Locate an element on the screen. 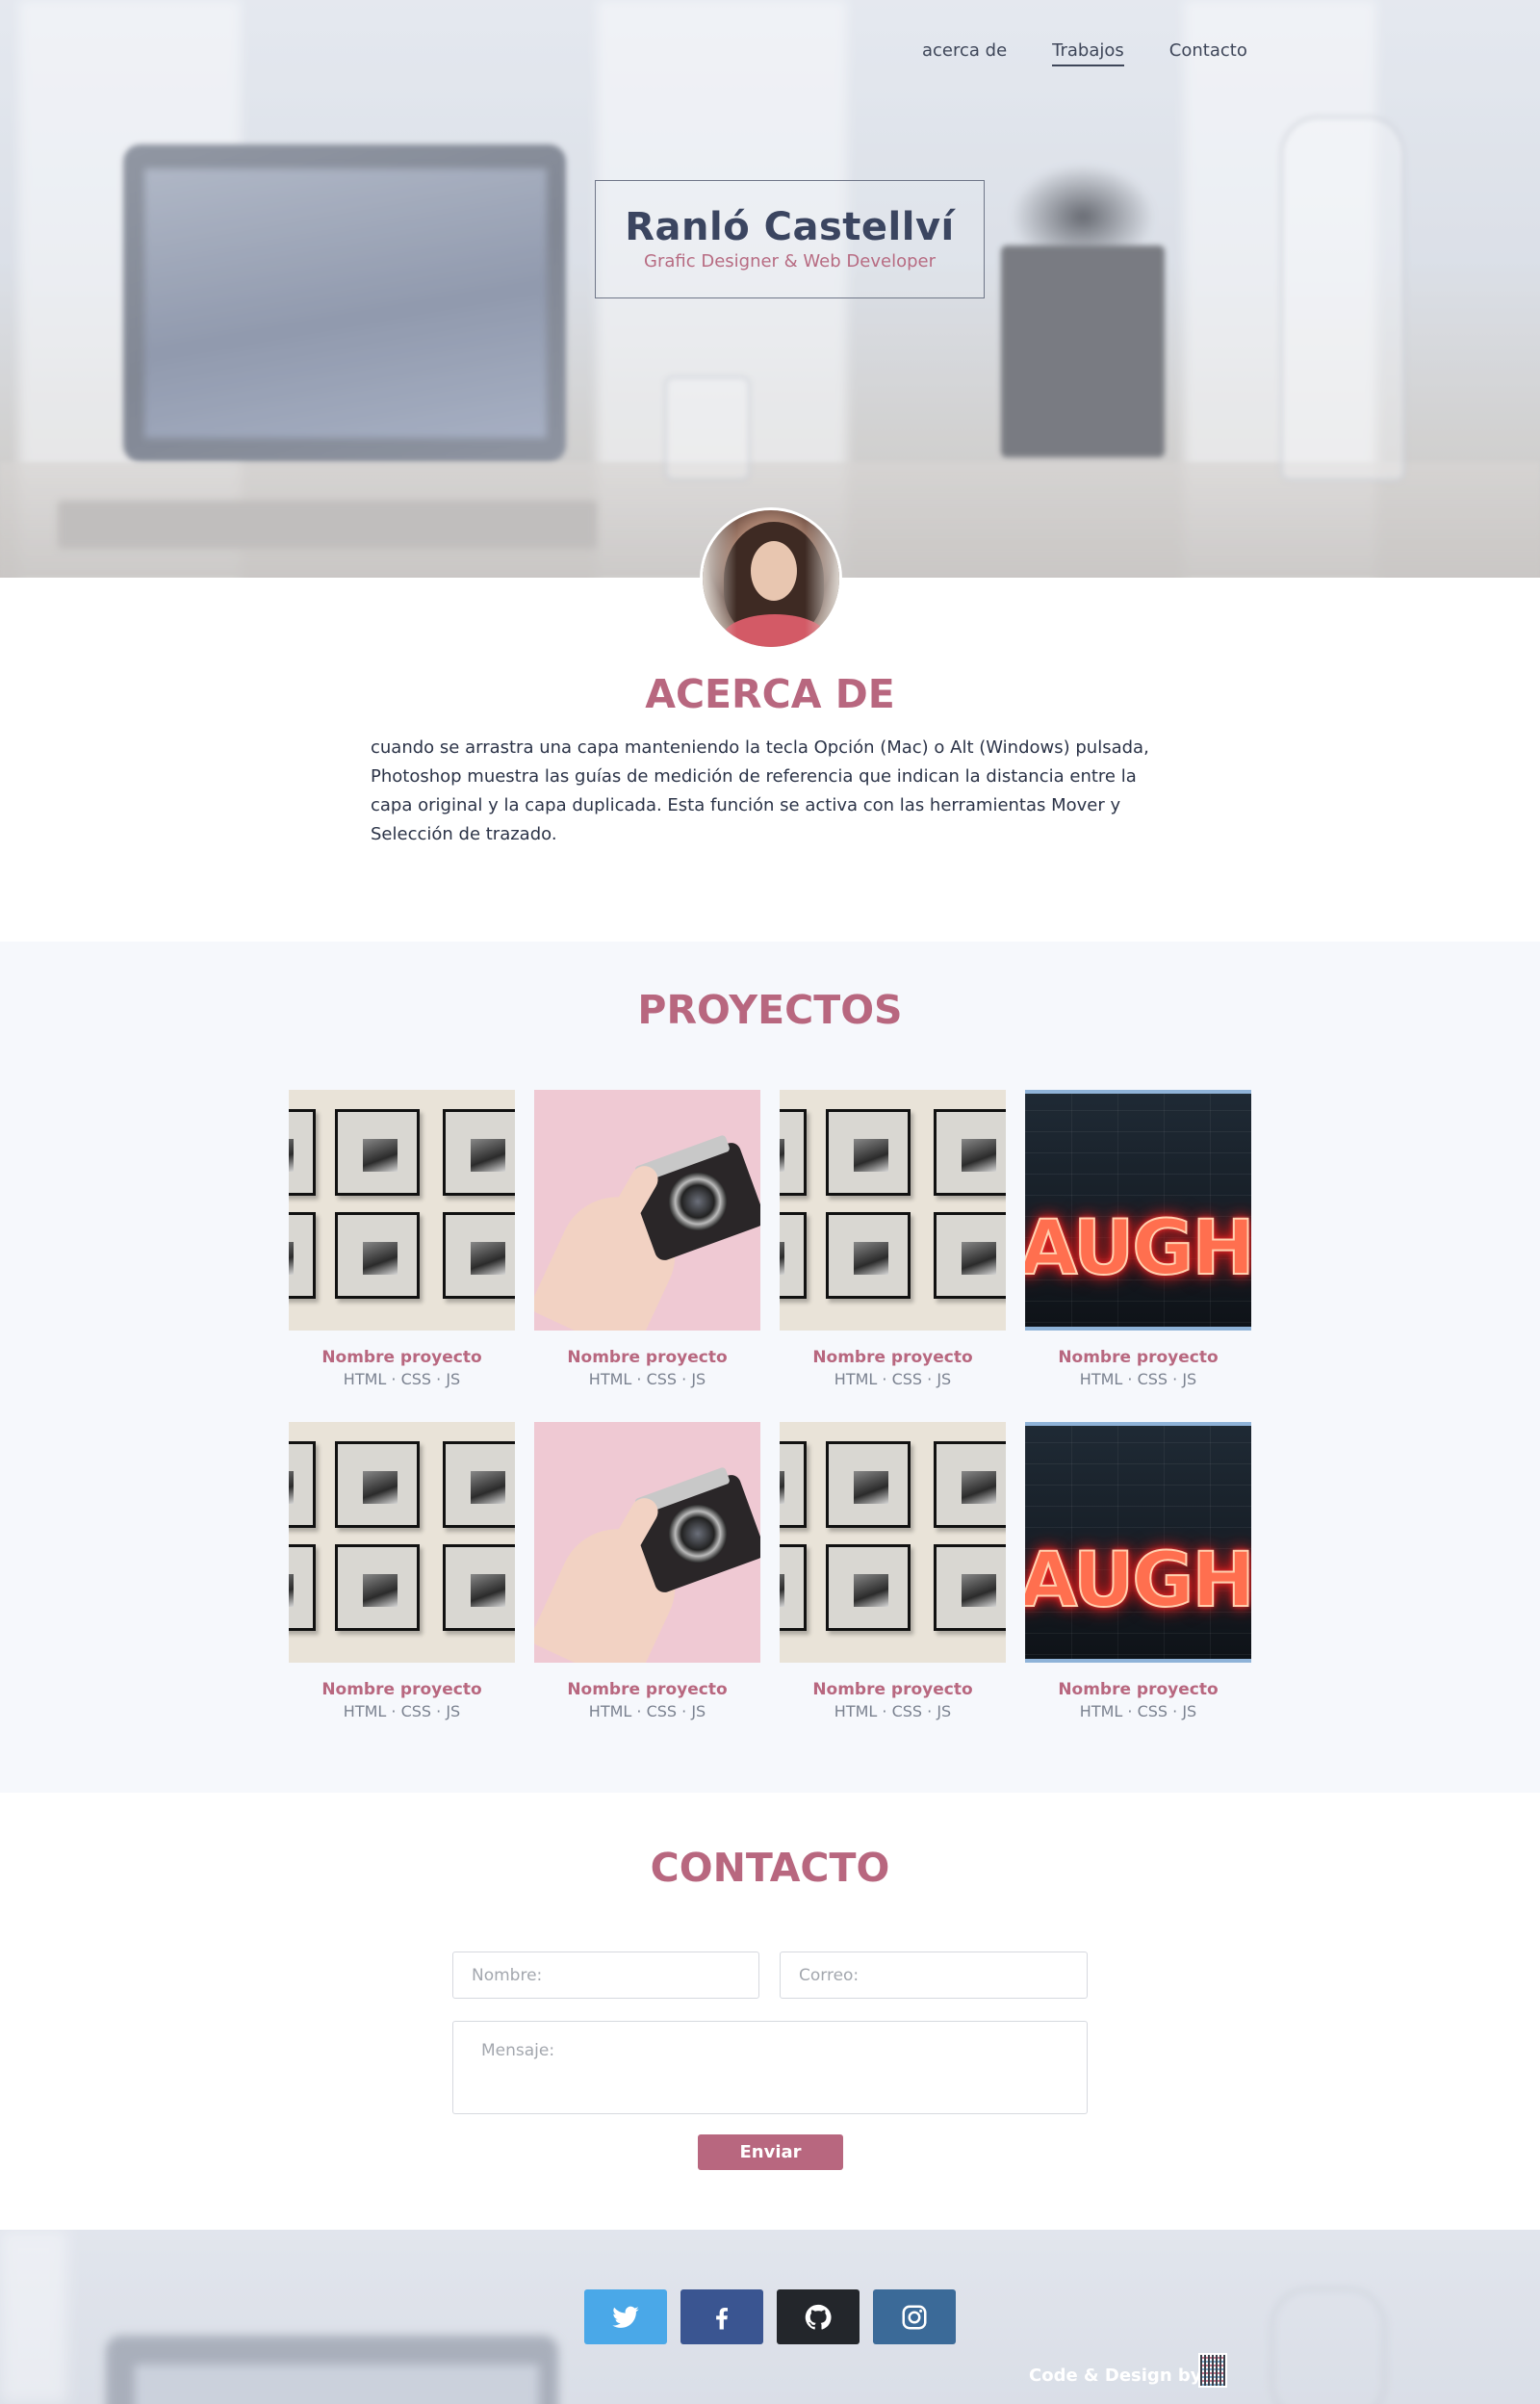 This screenshot has width=1540, height=2404. send-button: Enviar is located at coordinates (770, 2152).